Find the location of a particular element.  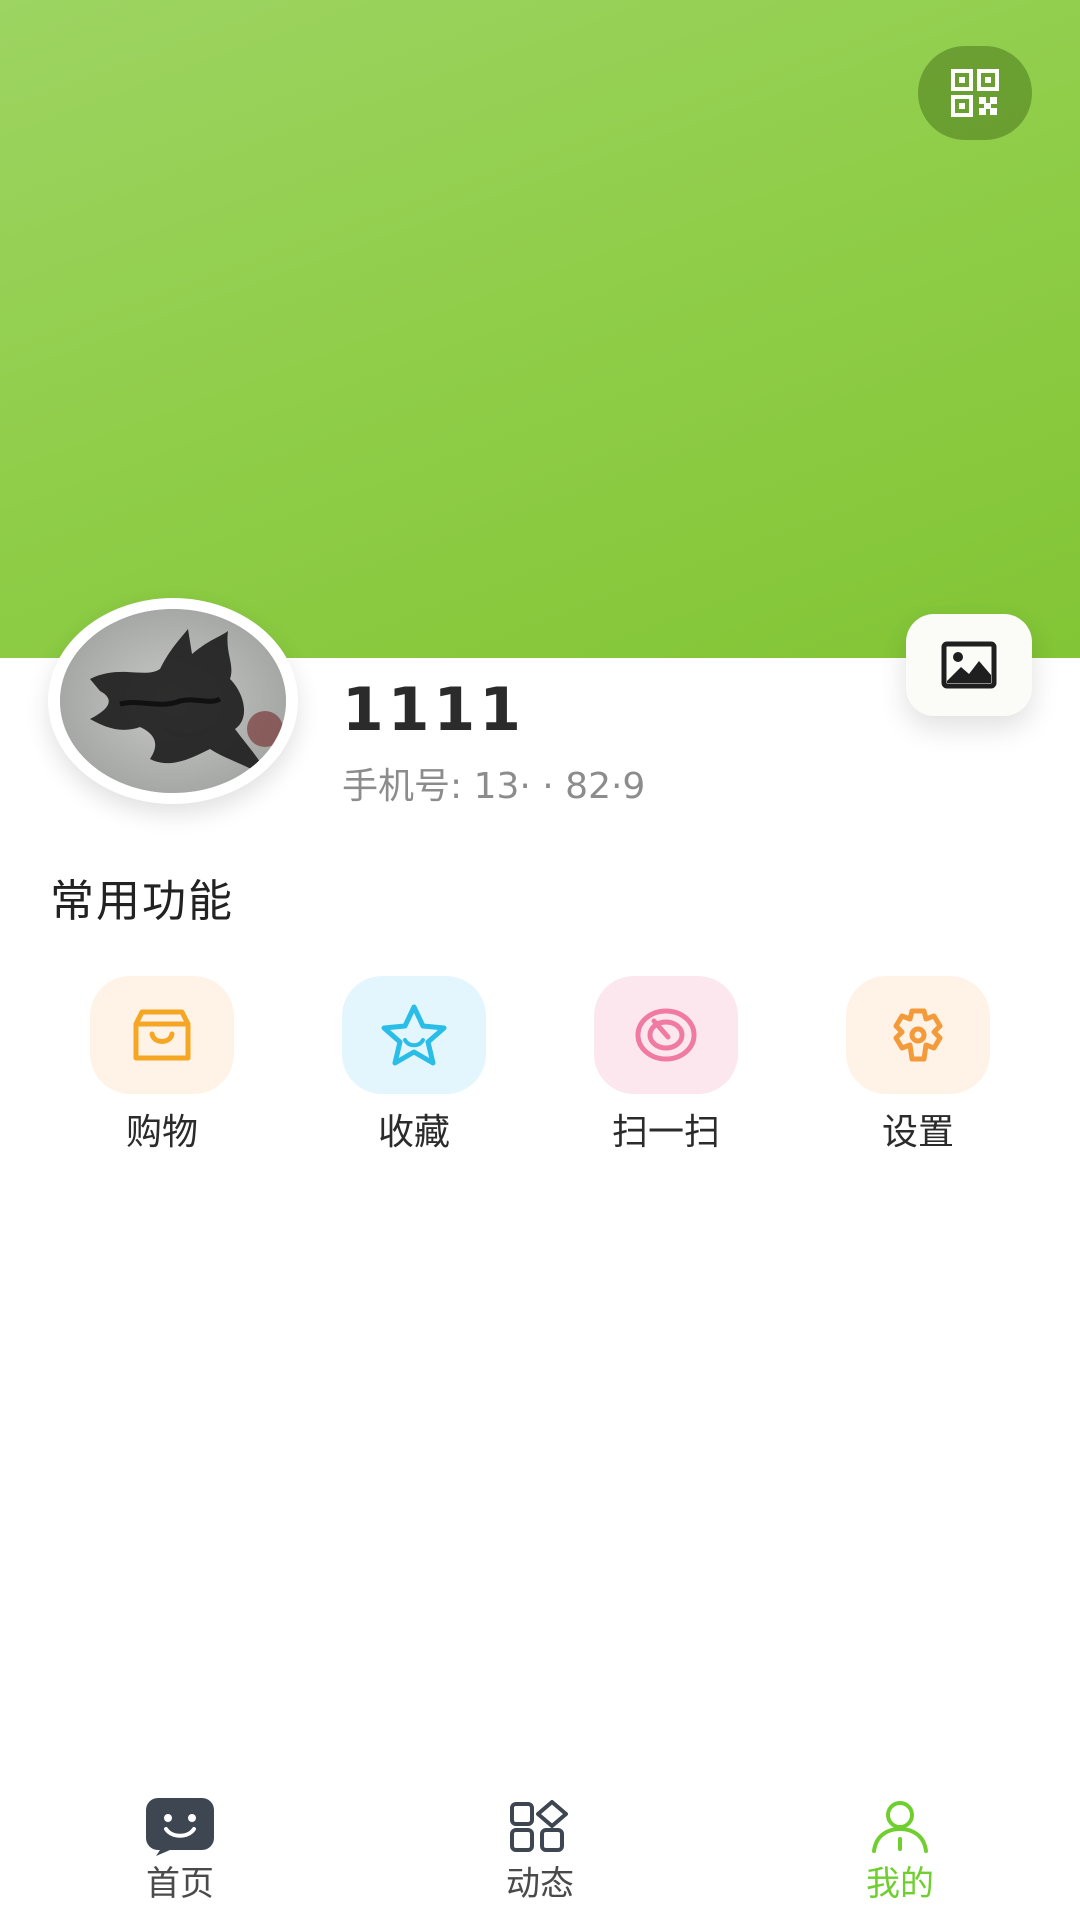

section-title: 常用功能 is located at coordinates (142, 901).